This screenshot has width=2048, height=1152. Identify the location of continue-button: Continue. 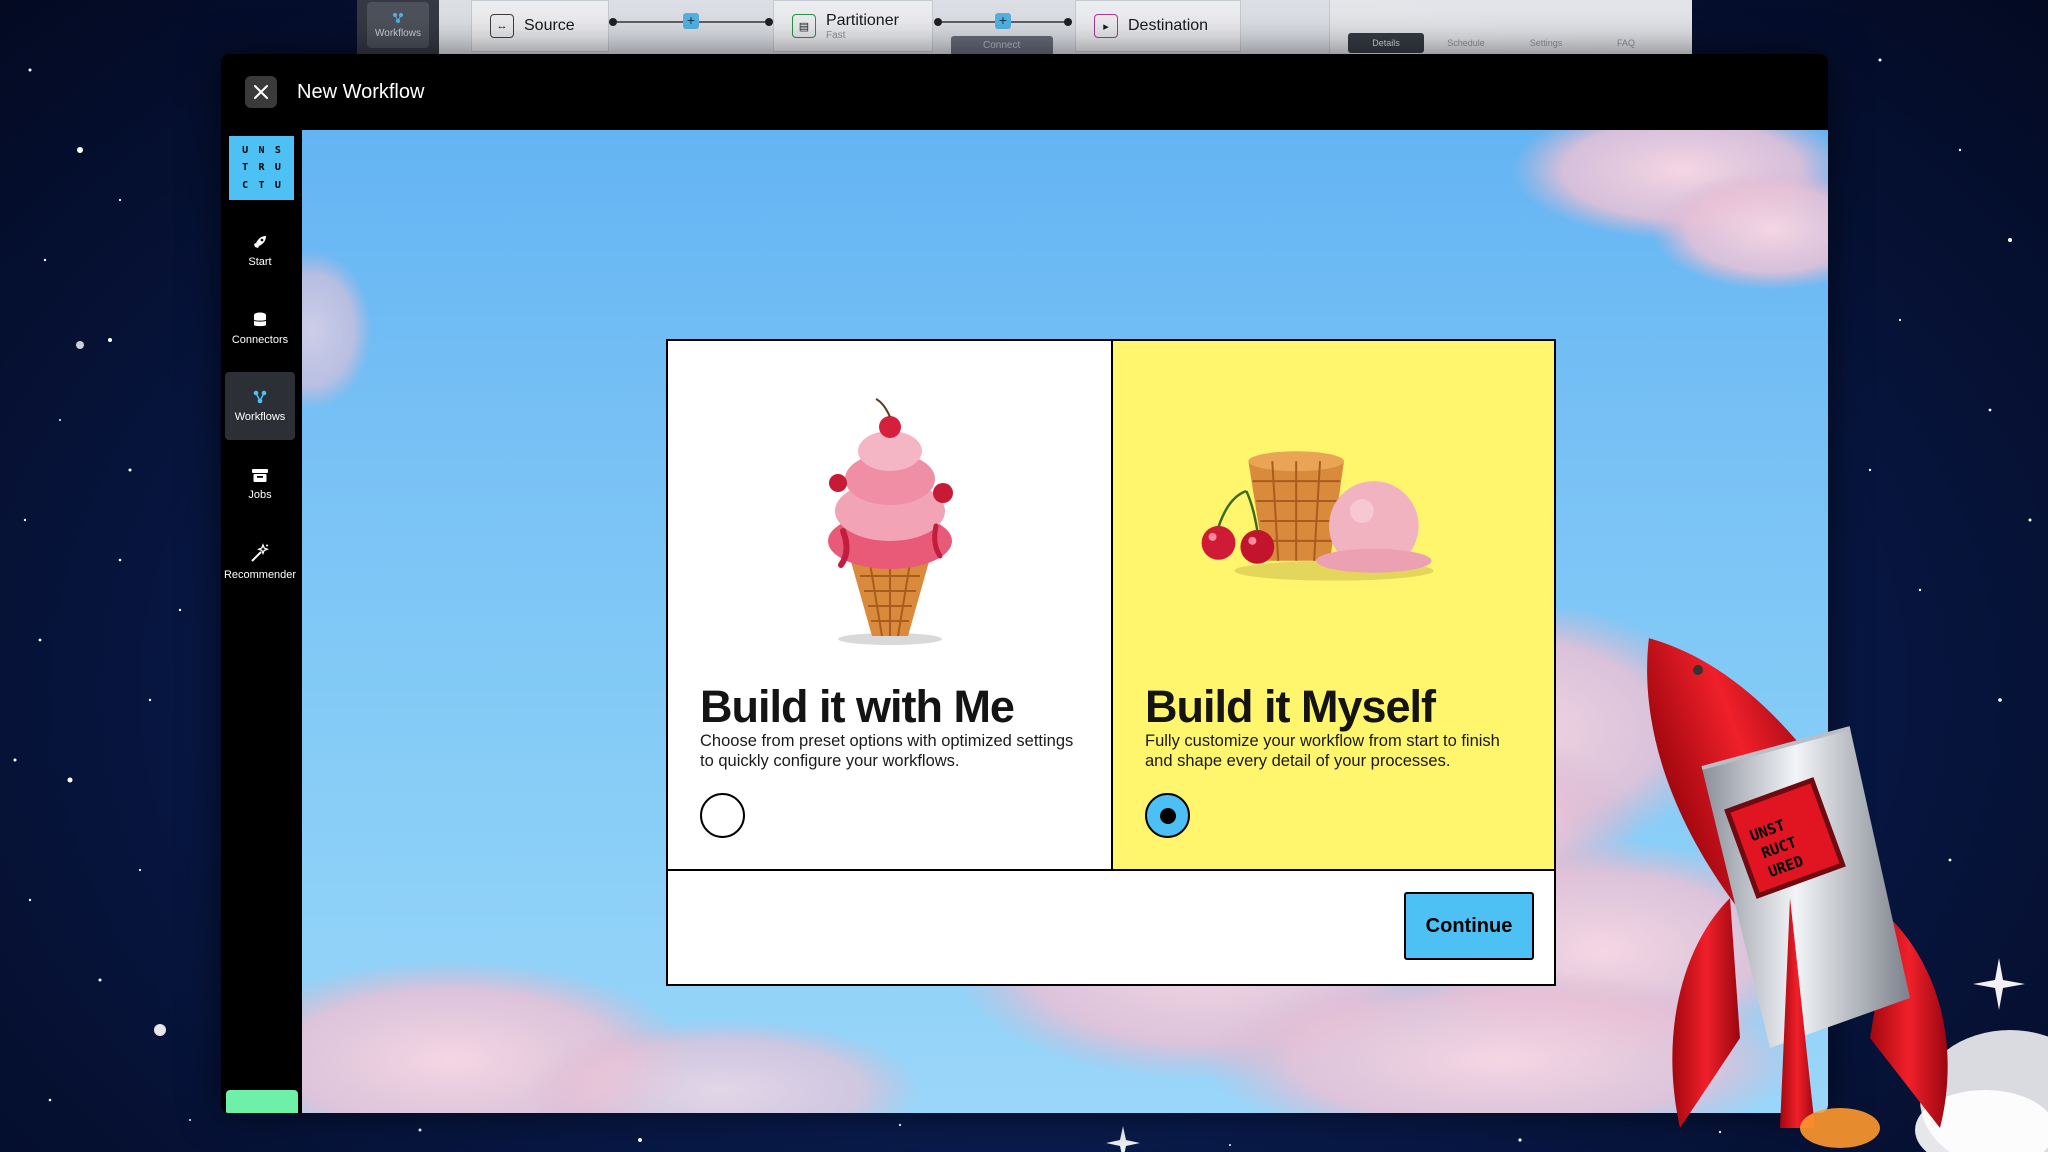
(1469, 926).